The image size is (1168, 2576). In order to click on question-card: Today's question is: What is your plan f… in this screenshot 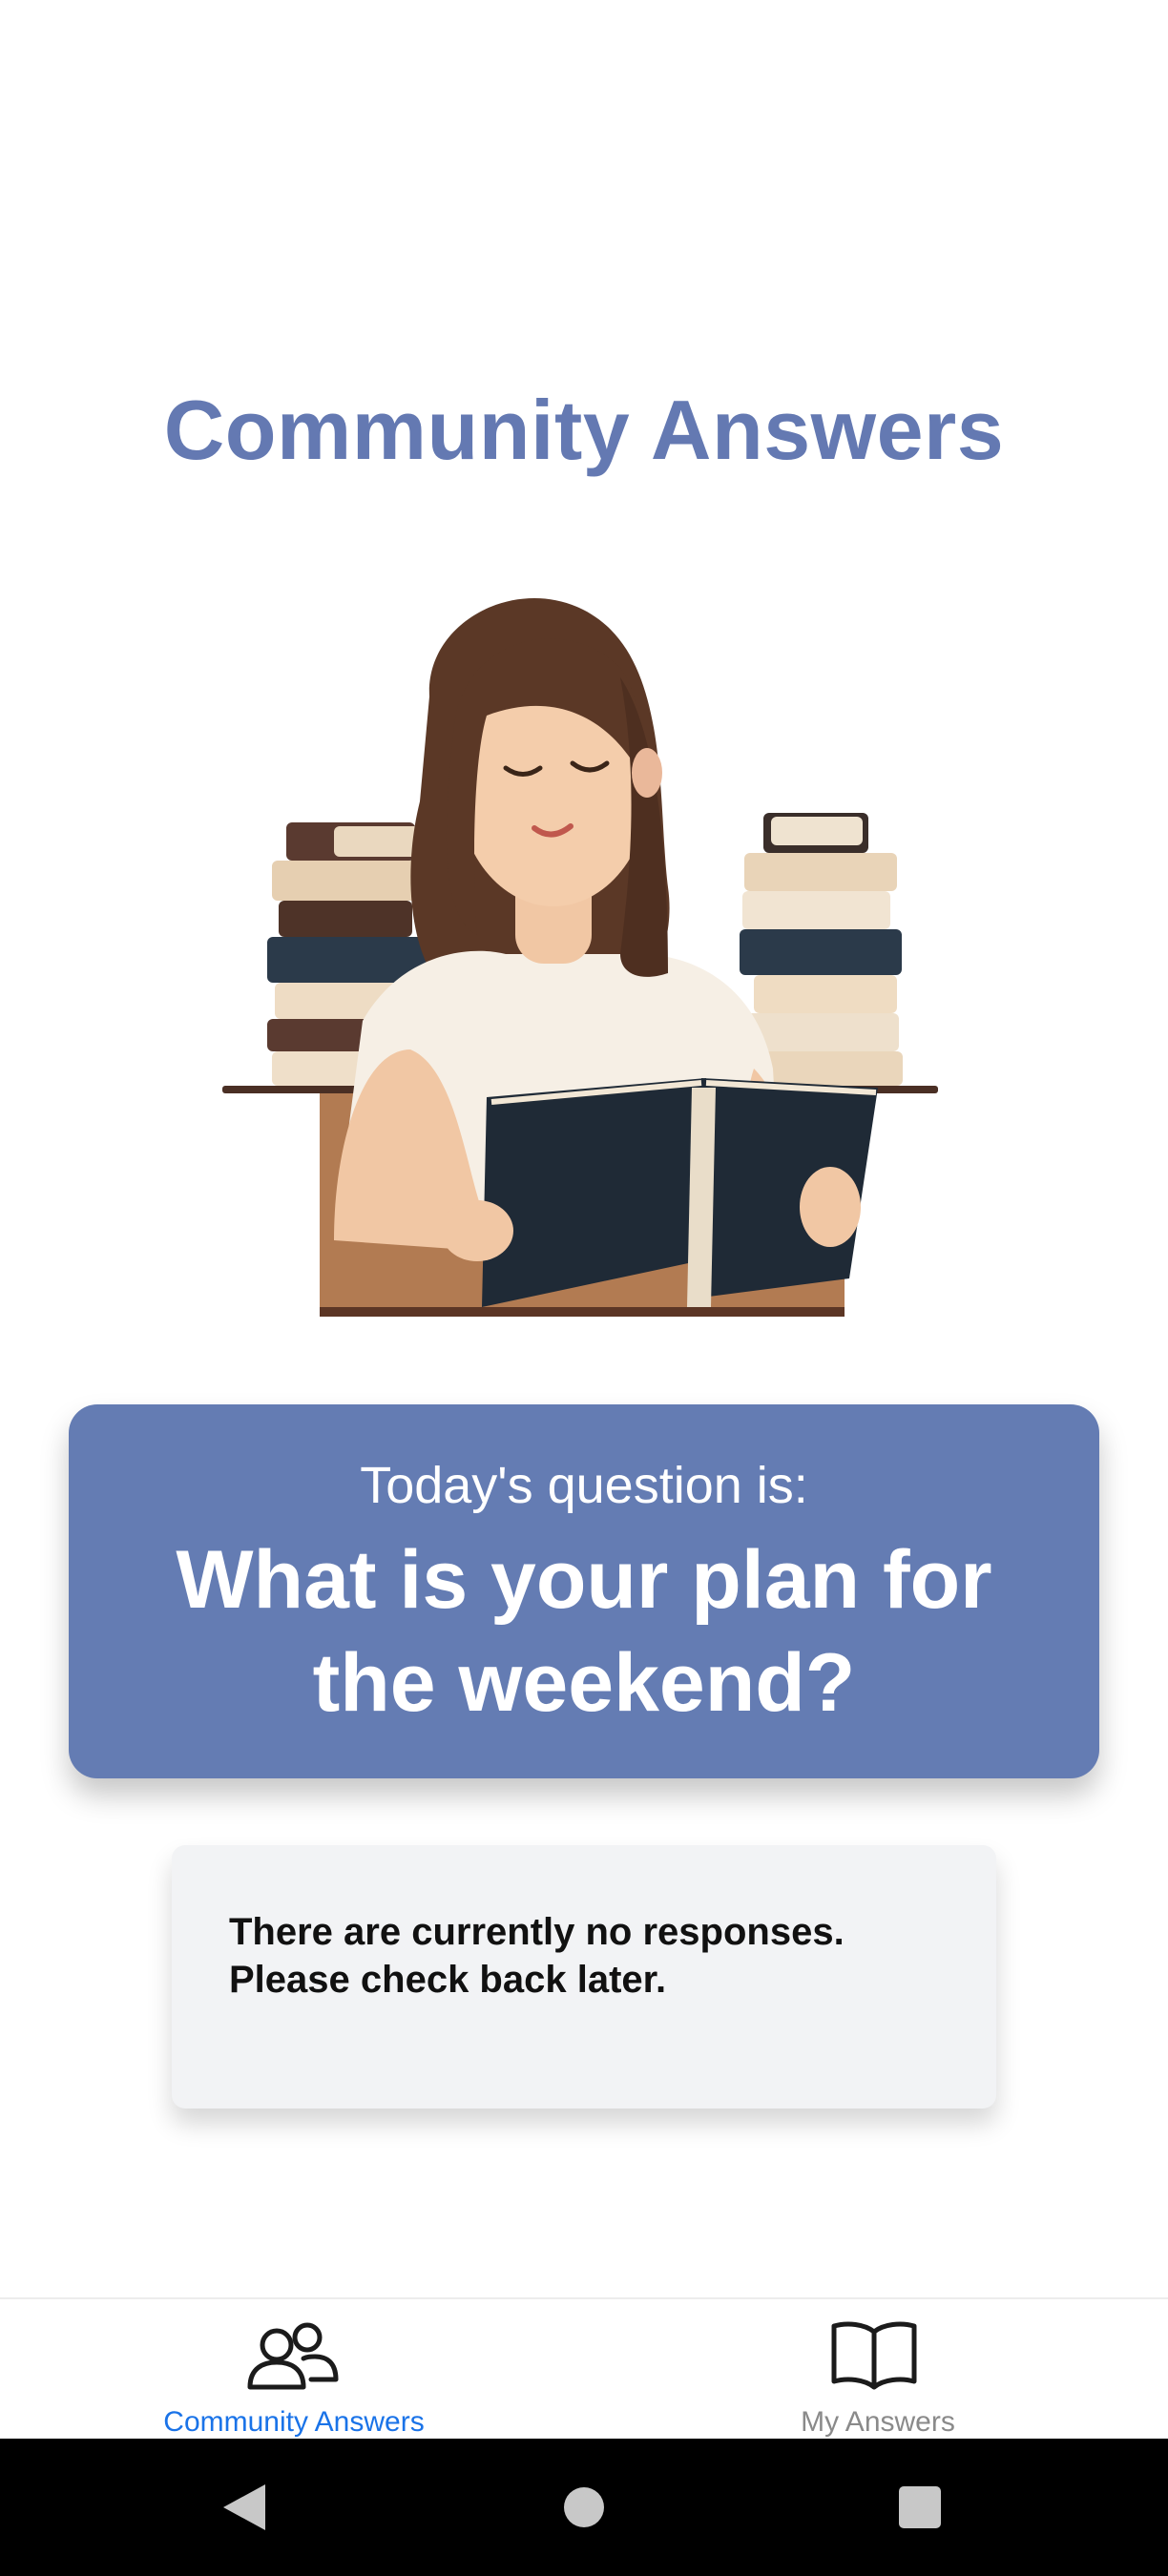, I will do `click(584, 1591)`.